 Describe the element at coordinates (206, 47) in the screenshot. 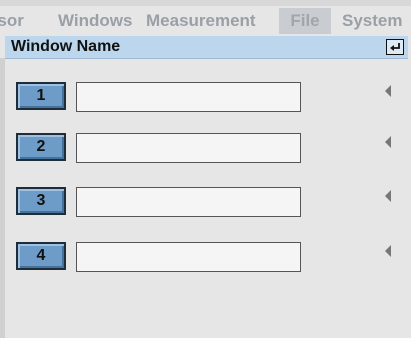

I see `panel-title-bar: Window Name` at that location.